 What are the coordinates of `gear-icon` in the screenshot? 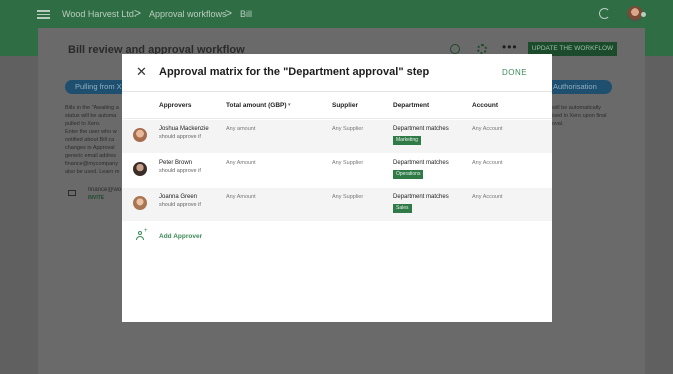 It's located at (482, 49).